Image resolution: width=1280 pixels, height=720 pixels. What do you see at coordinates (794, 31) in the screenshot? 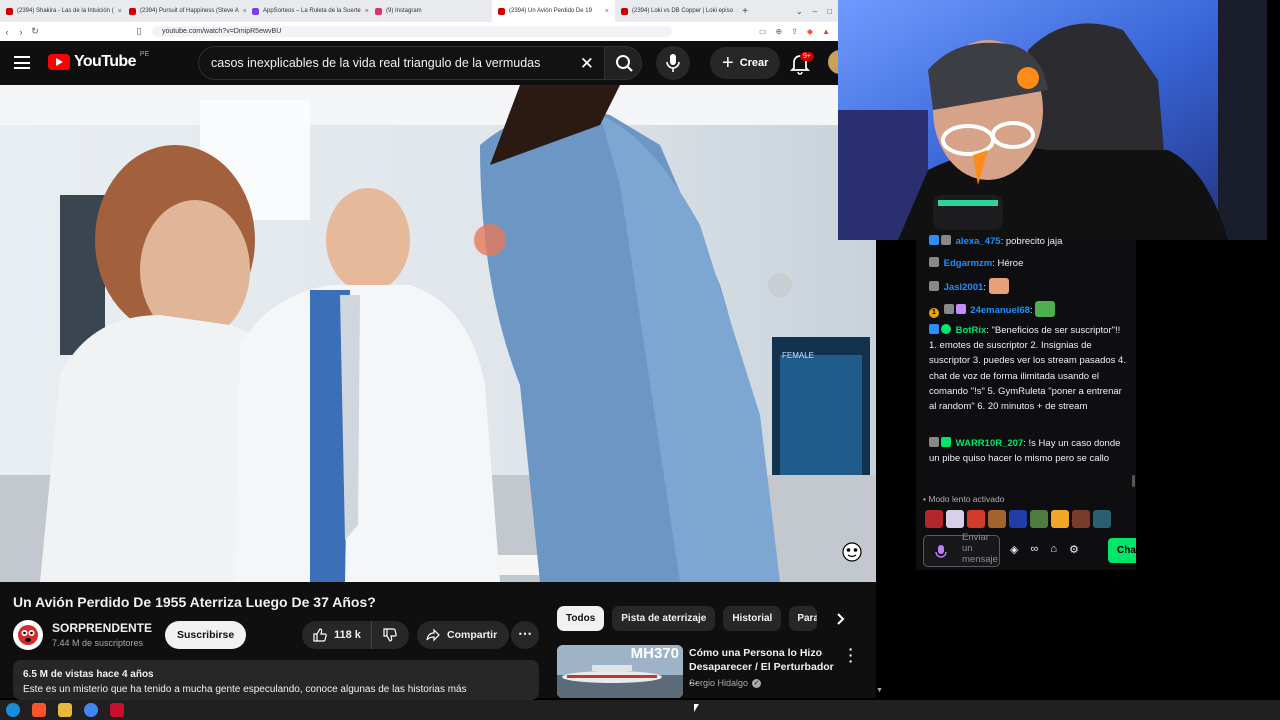
I see `share-page-icon: ⇪` at bounding box center [794, 31].